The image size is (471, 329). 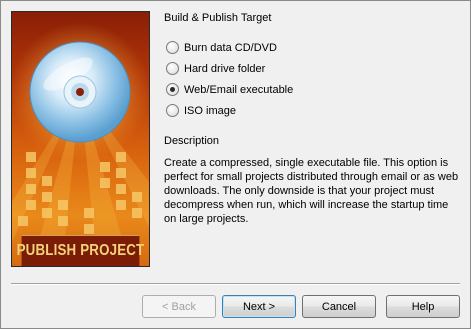 I want to click on option-label: Hard drive folder, so click(x=225, y=68).